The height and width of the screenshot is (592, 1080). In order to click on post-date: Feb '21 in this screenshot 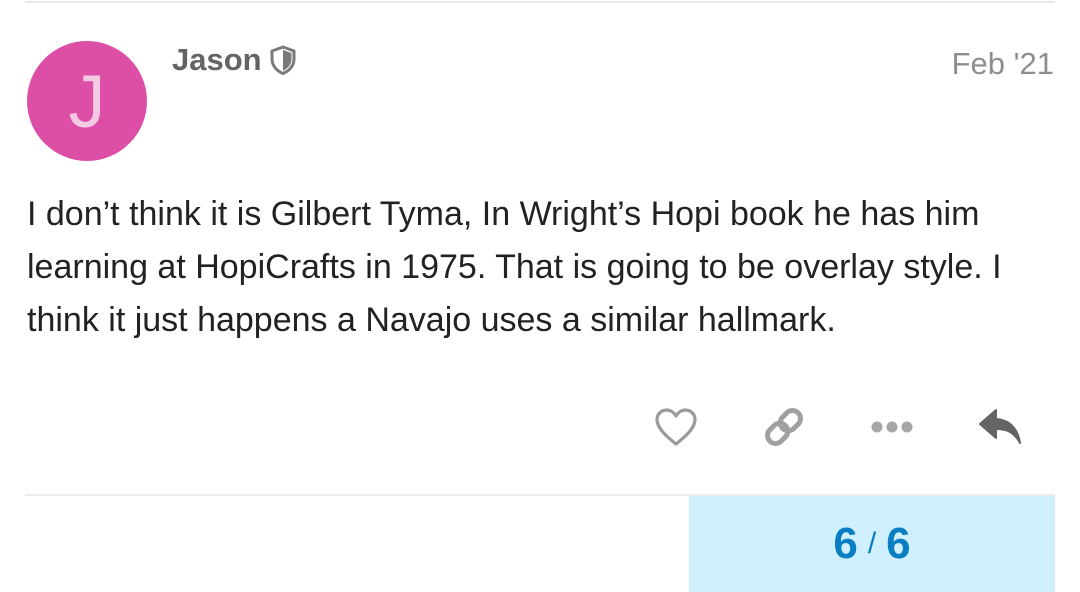, I will do `click(1003, 64)`.